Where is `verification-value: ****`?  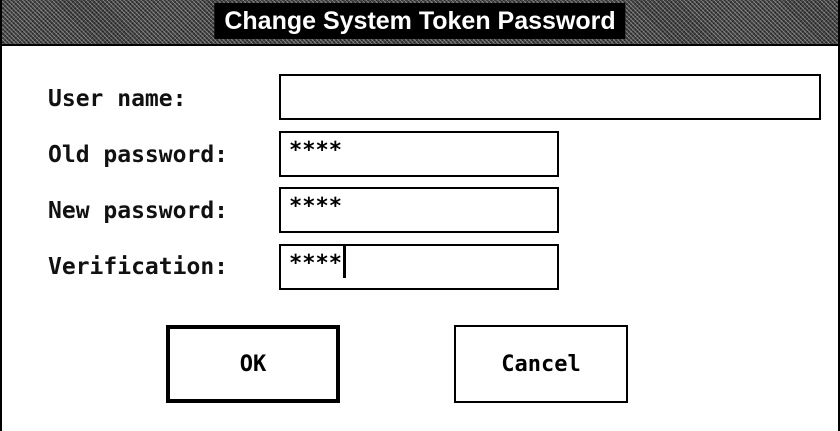
verification-value: **** is located at coordinates (315, 263).